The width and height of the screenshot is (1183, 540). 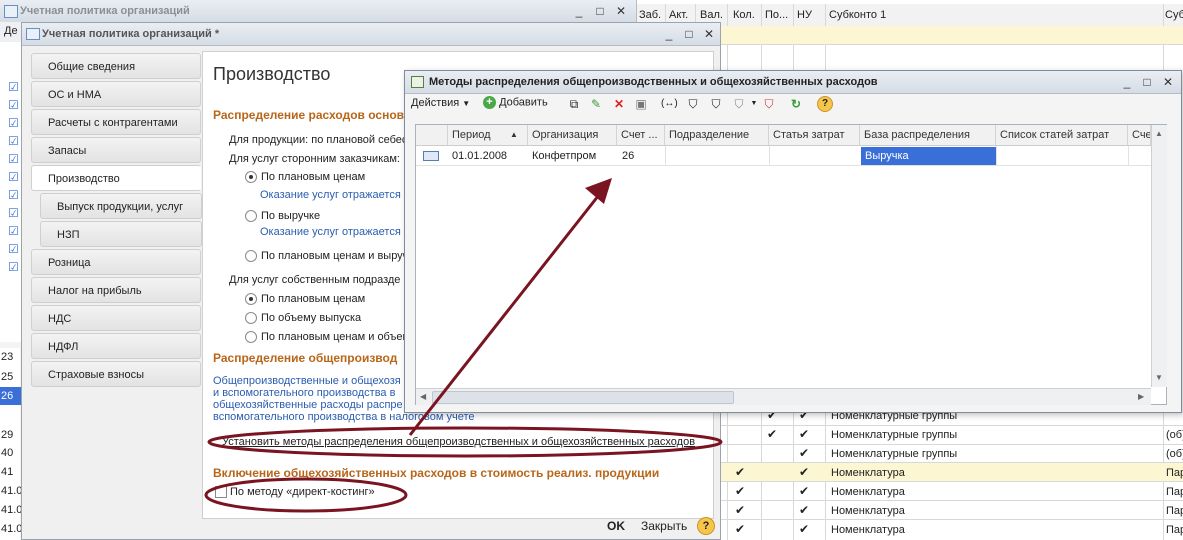 What do you see at coordinates (574, 104) in the screenshot?
I see `copy-icon: ⧉` at bounding box center [574, 104].